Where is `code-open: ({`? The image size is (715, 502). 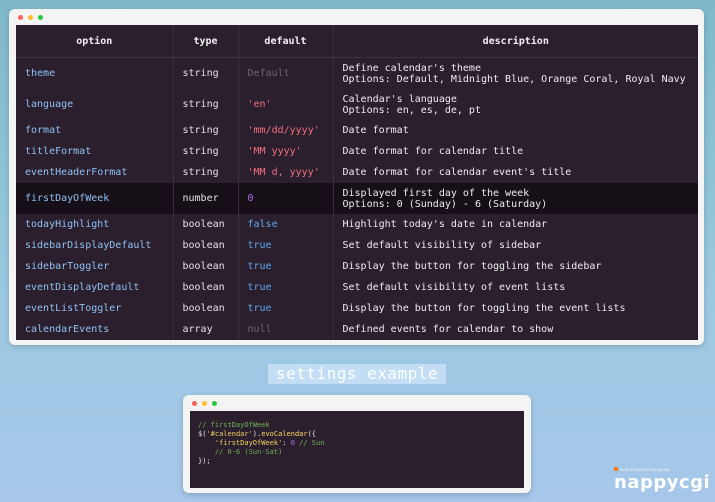 code-open: ({ is located at coordinates (312, 434).